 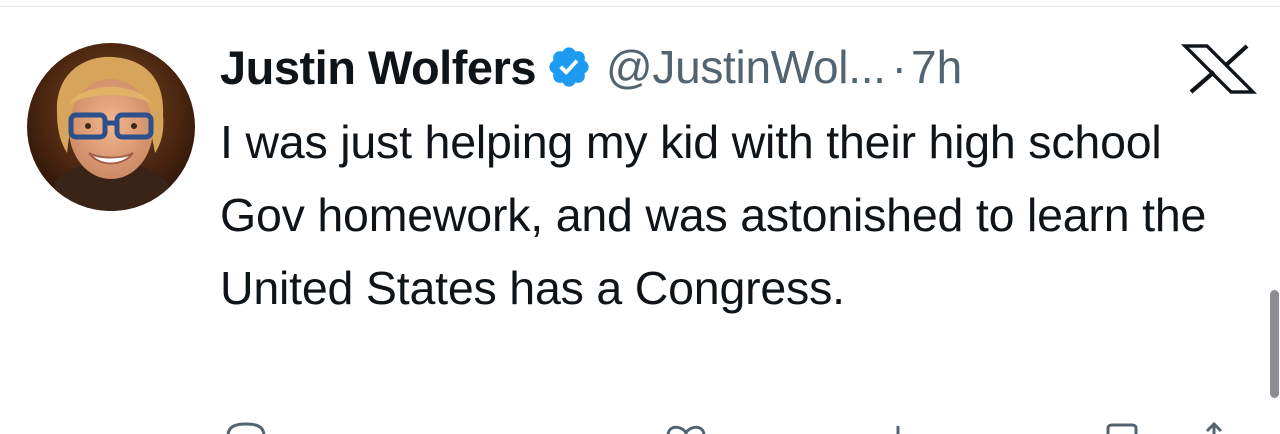 I want to click on author-display-name: Justin Wolfers, so click(x=378, y=67).